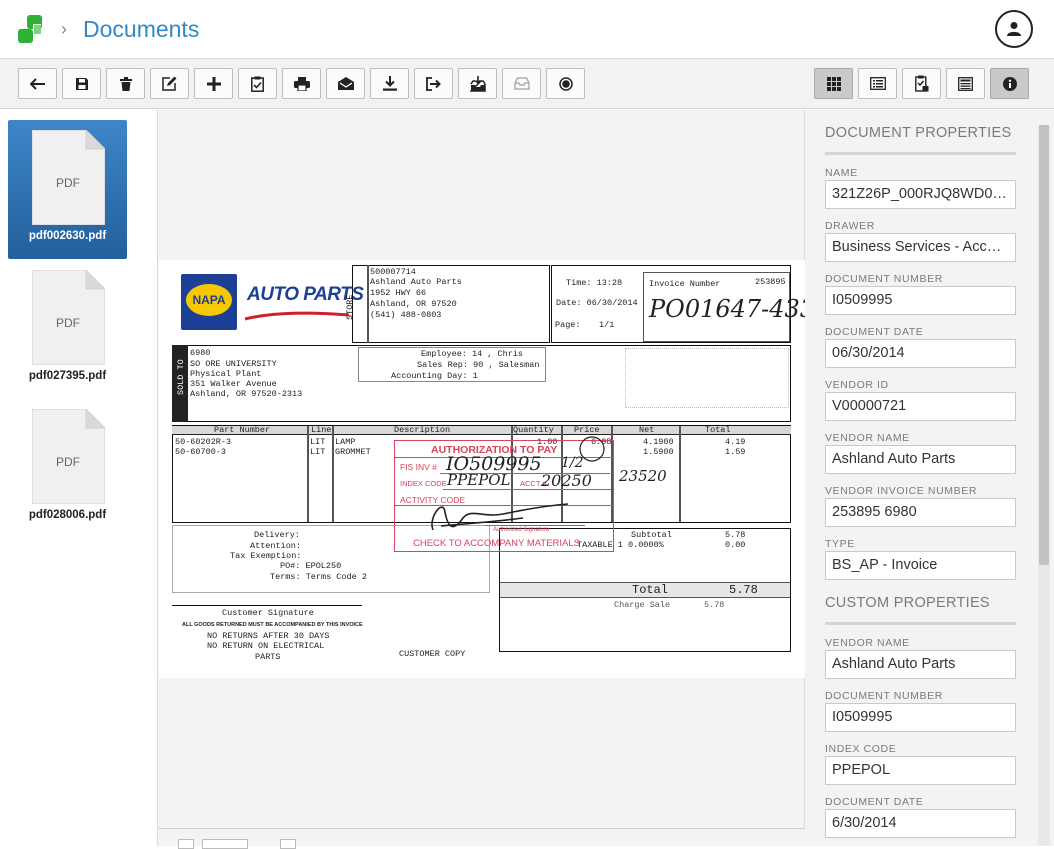  I want to click on add-button, so click(213, 83).